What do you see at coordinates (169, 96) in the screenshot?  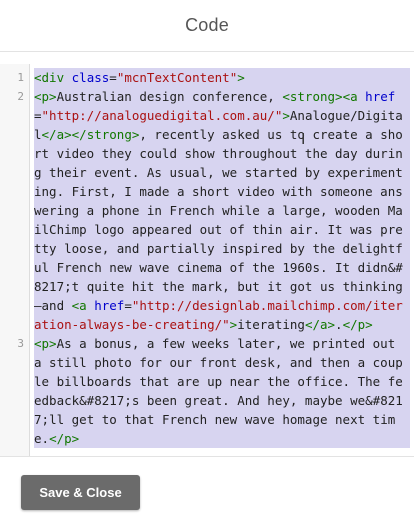 I see `code-token-txt: Australian design conference,` at bounding box center [169, 96].